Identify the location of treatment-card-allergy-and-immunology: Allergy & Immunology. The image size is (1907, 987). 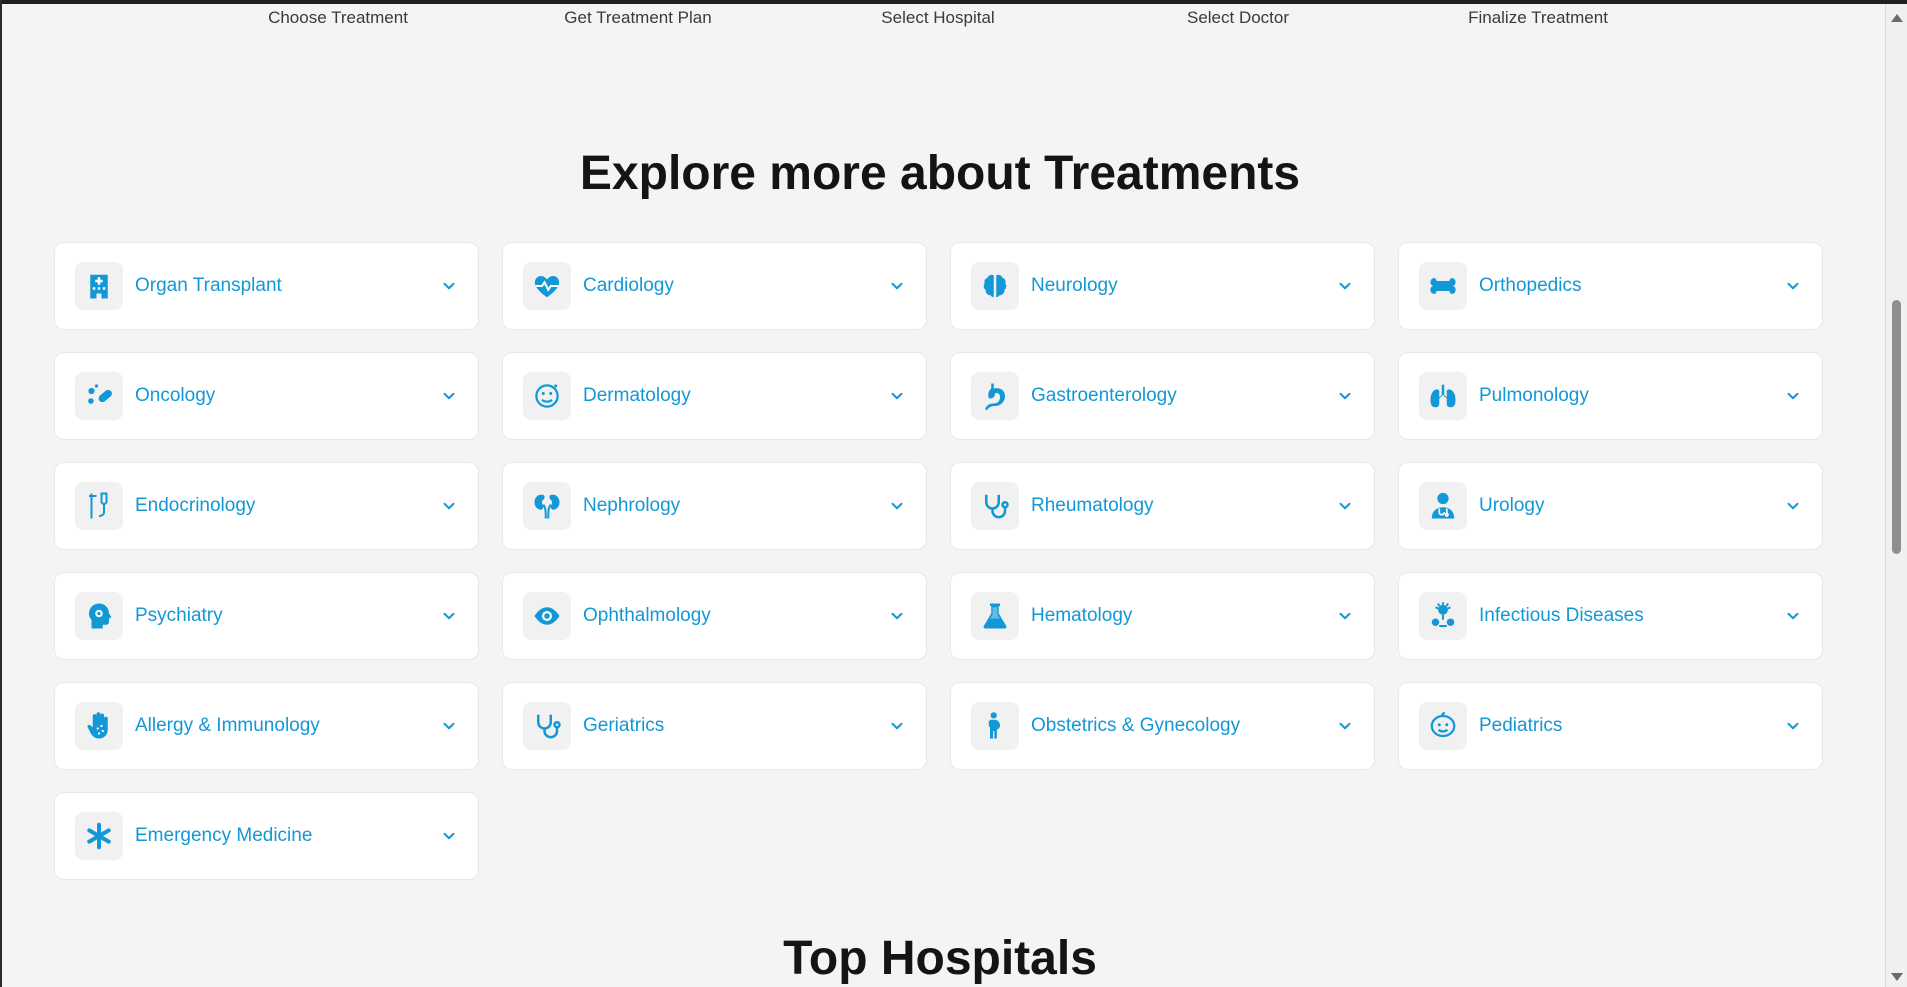
(266, 726).